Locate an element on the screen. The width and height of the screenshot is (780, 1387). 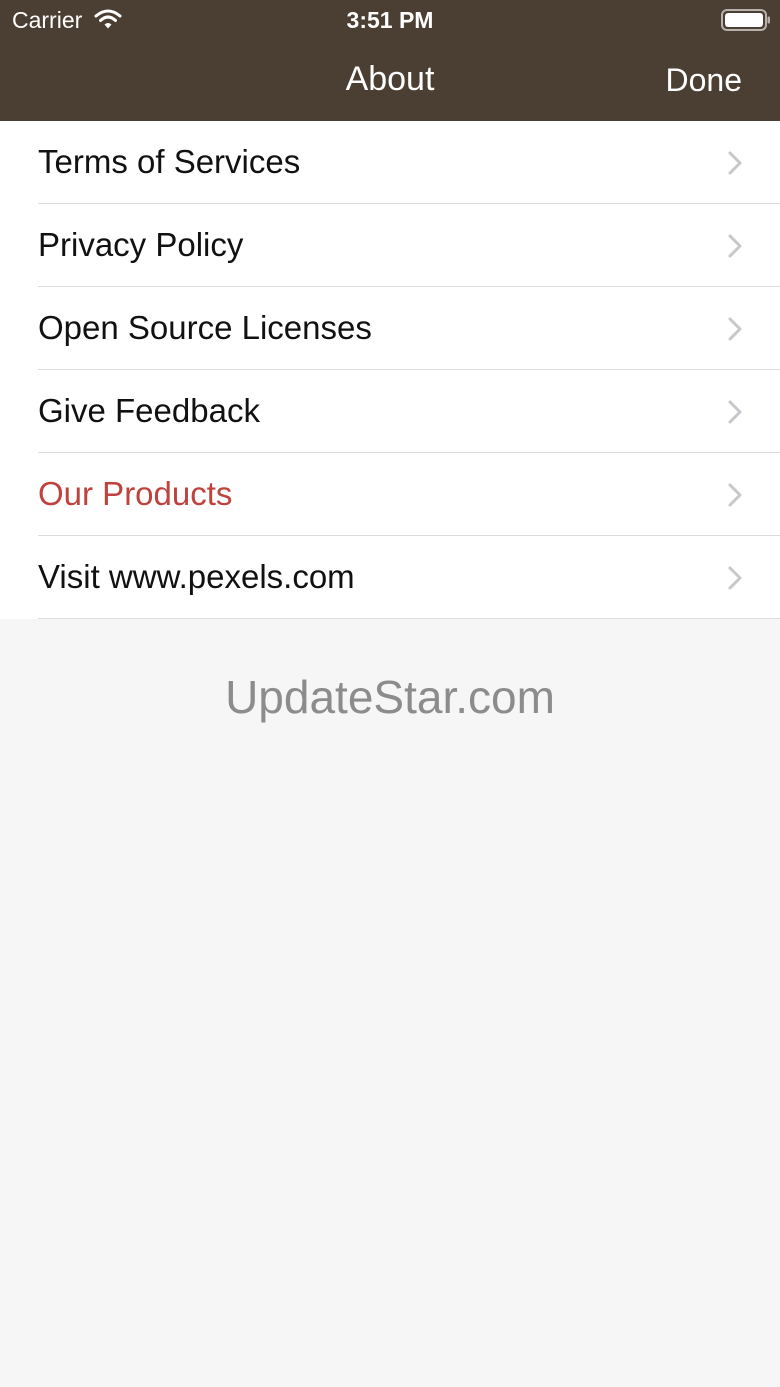
page-title: About is located at coordinates (390, 79).